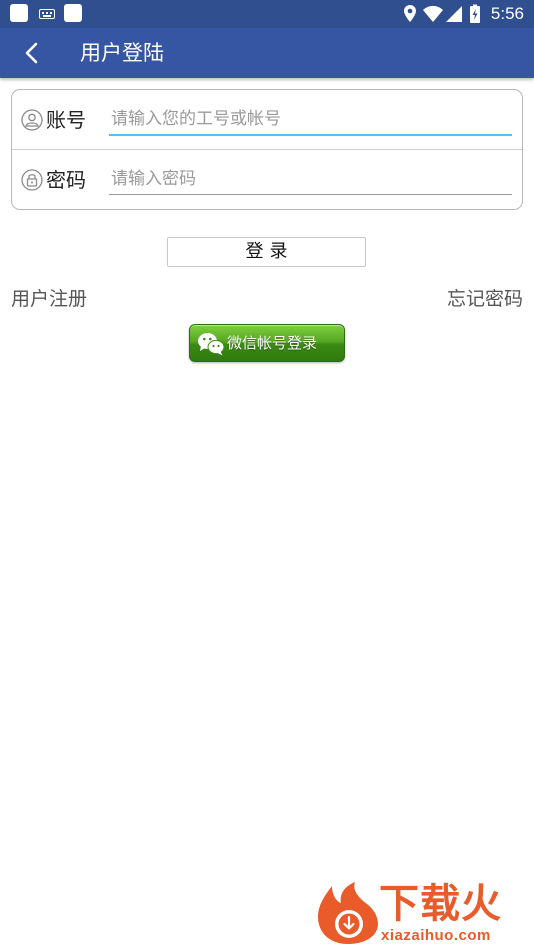 This screenshot has width=534, height=950. I want to click on wechat-login-label: 微信帐号登录, so click(272, 343).